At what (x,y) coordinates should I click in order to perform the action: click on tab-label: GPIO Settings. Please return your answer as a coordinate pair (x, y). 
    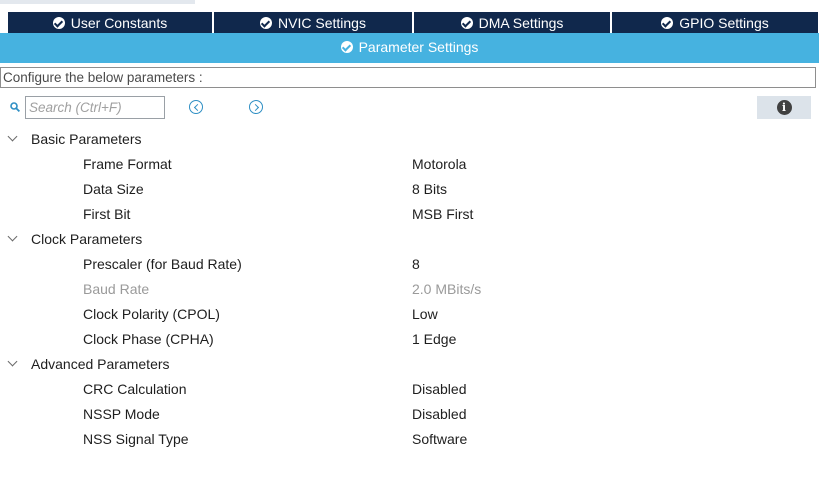
    Looking at the image, I should click on (724, 22).